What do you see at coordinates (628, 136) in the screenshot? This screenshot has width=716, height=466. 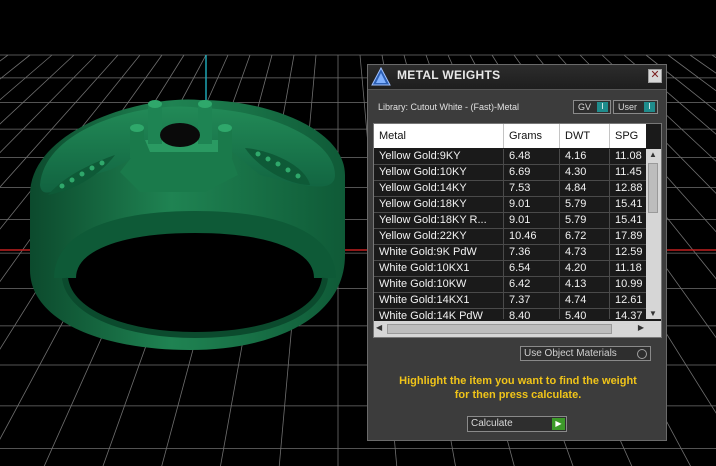 I see `column-header-spg: SPG` at bounding box center [628, 136].